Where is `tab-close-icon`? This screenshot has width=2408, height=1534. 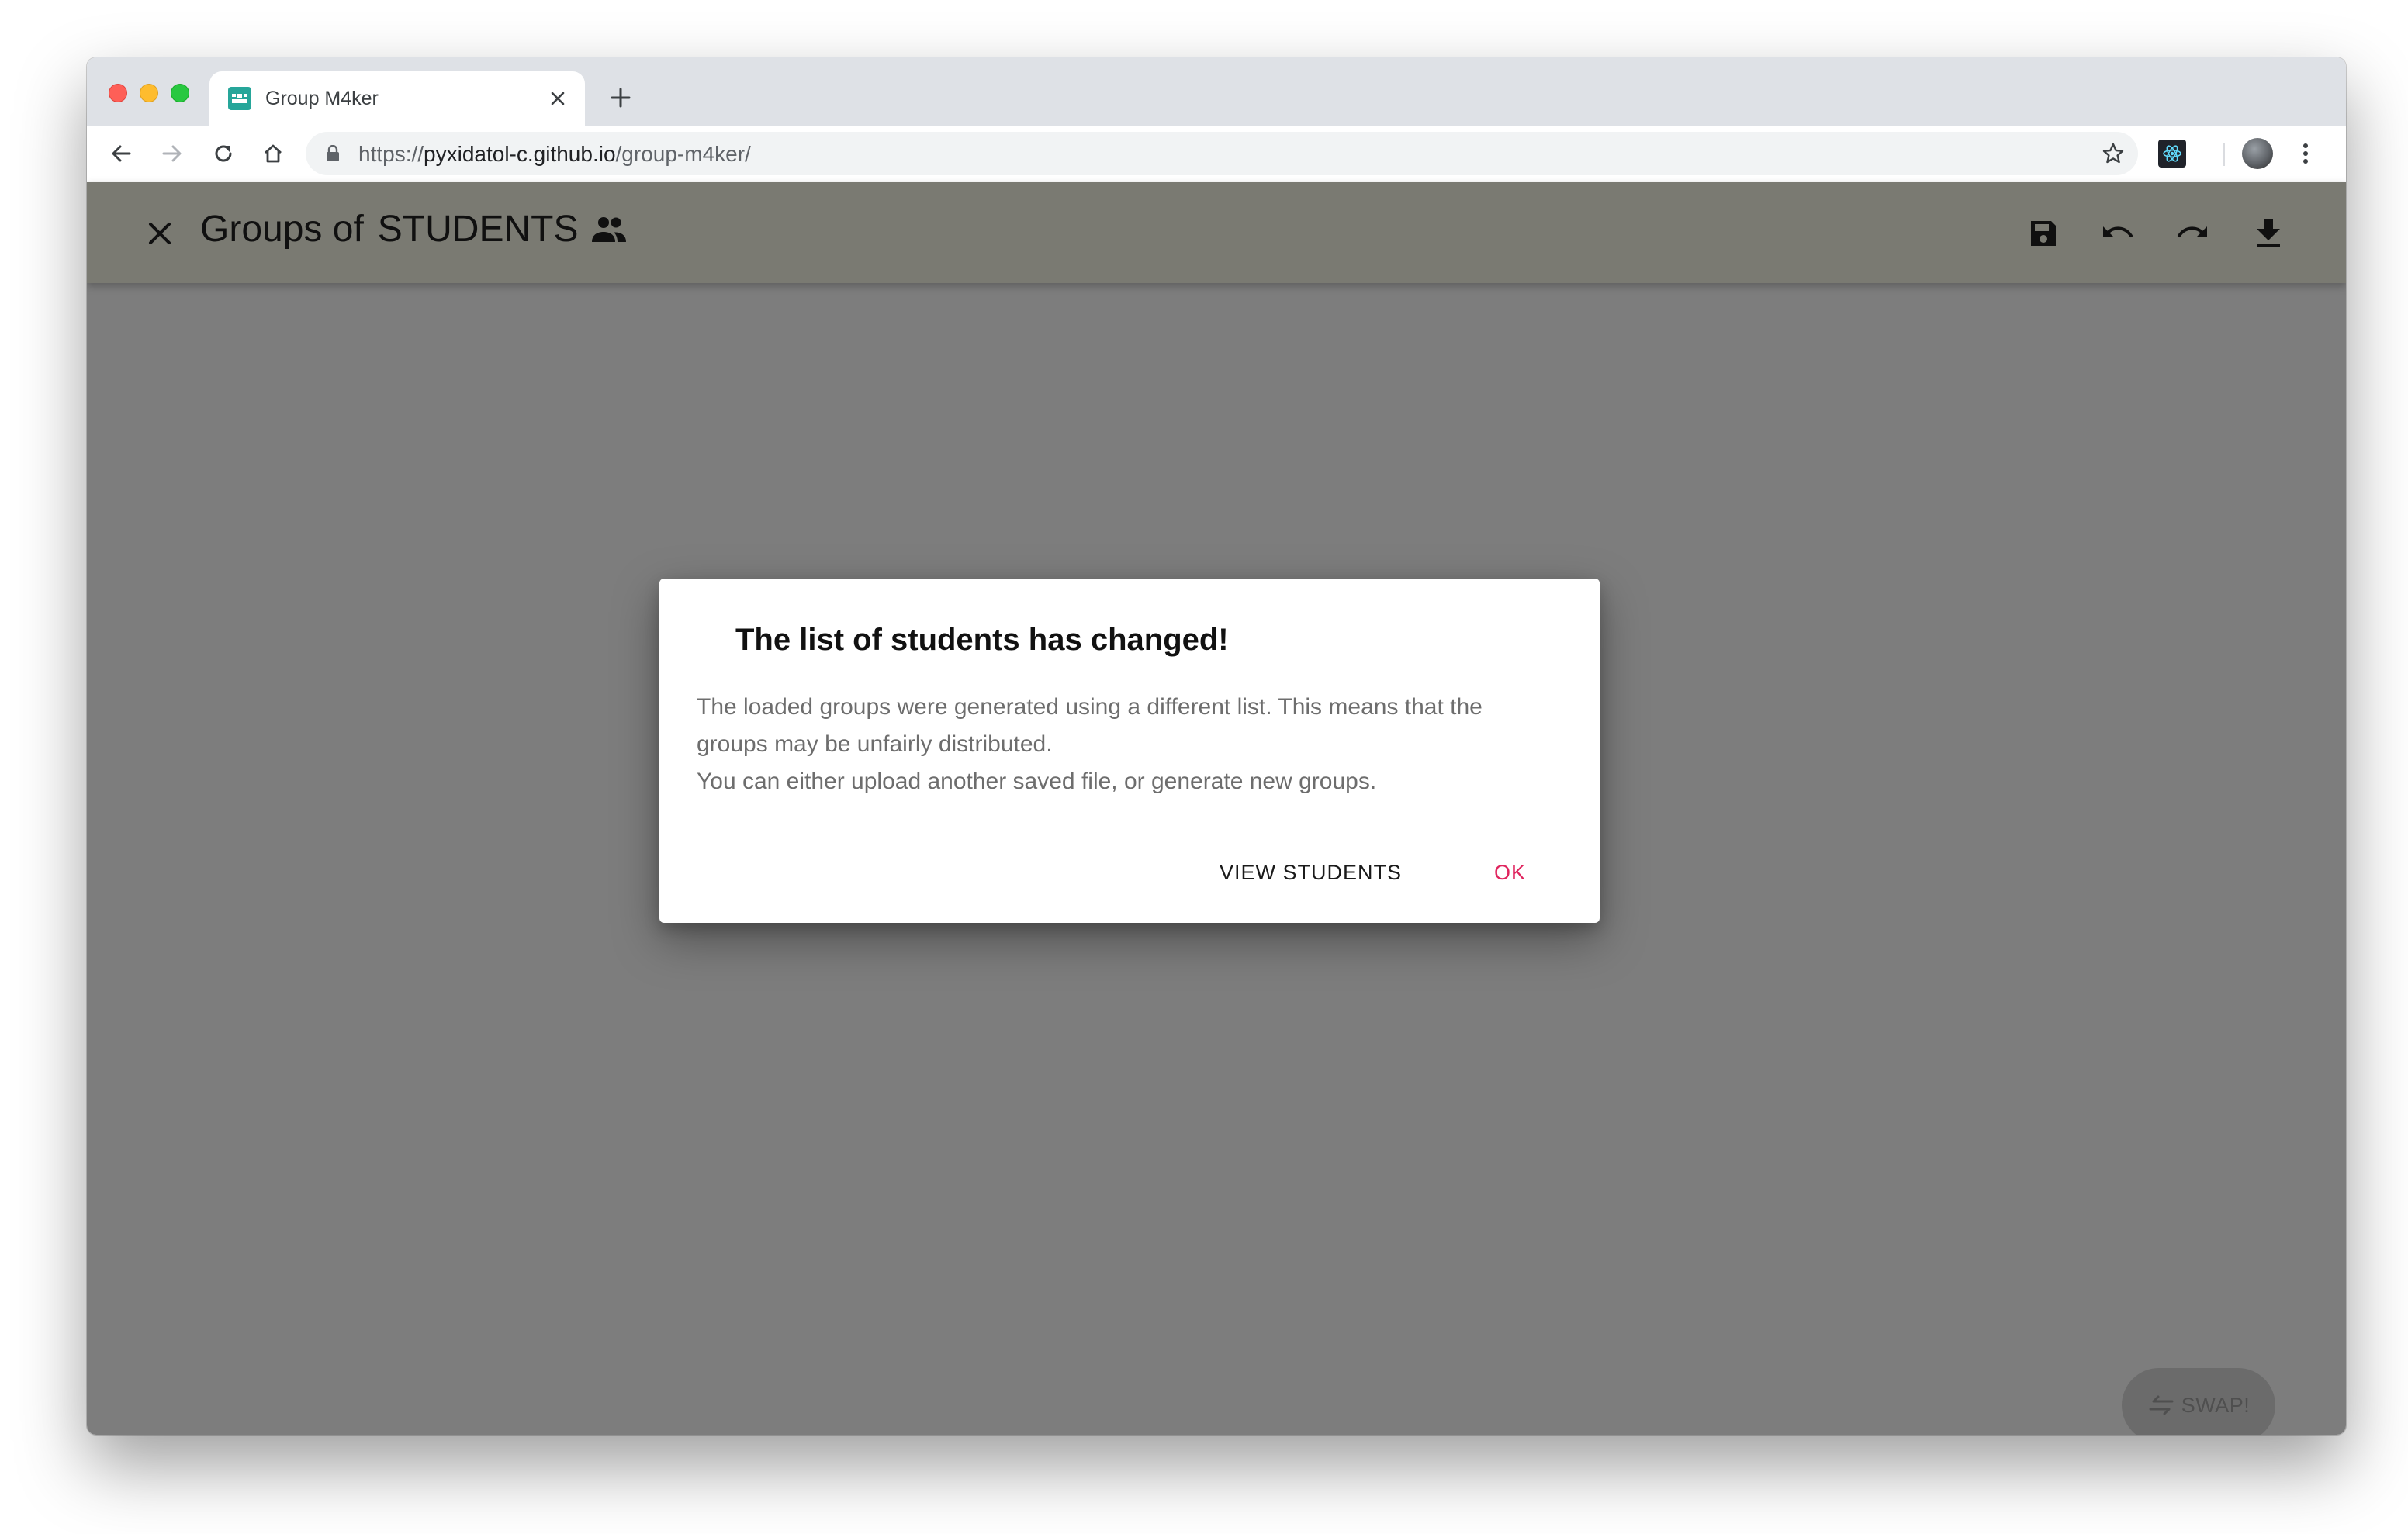 tab-close-icon is located at coordinates (558, 98).